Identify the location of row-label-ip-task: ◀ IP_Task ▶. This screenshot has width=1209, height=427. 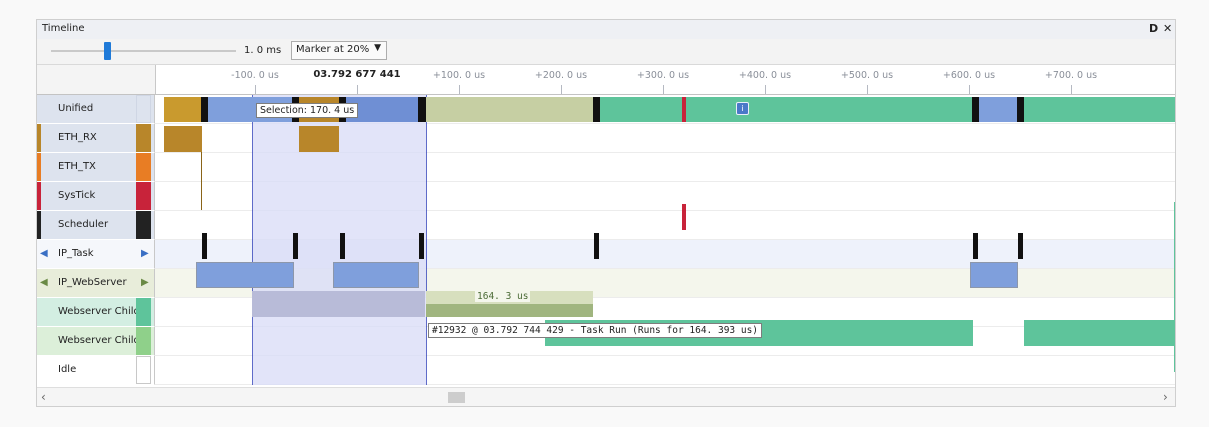
(96, 254).